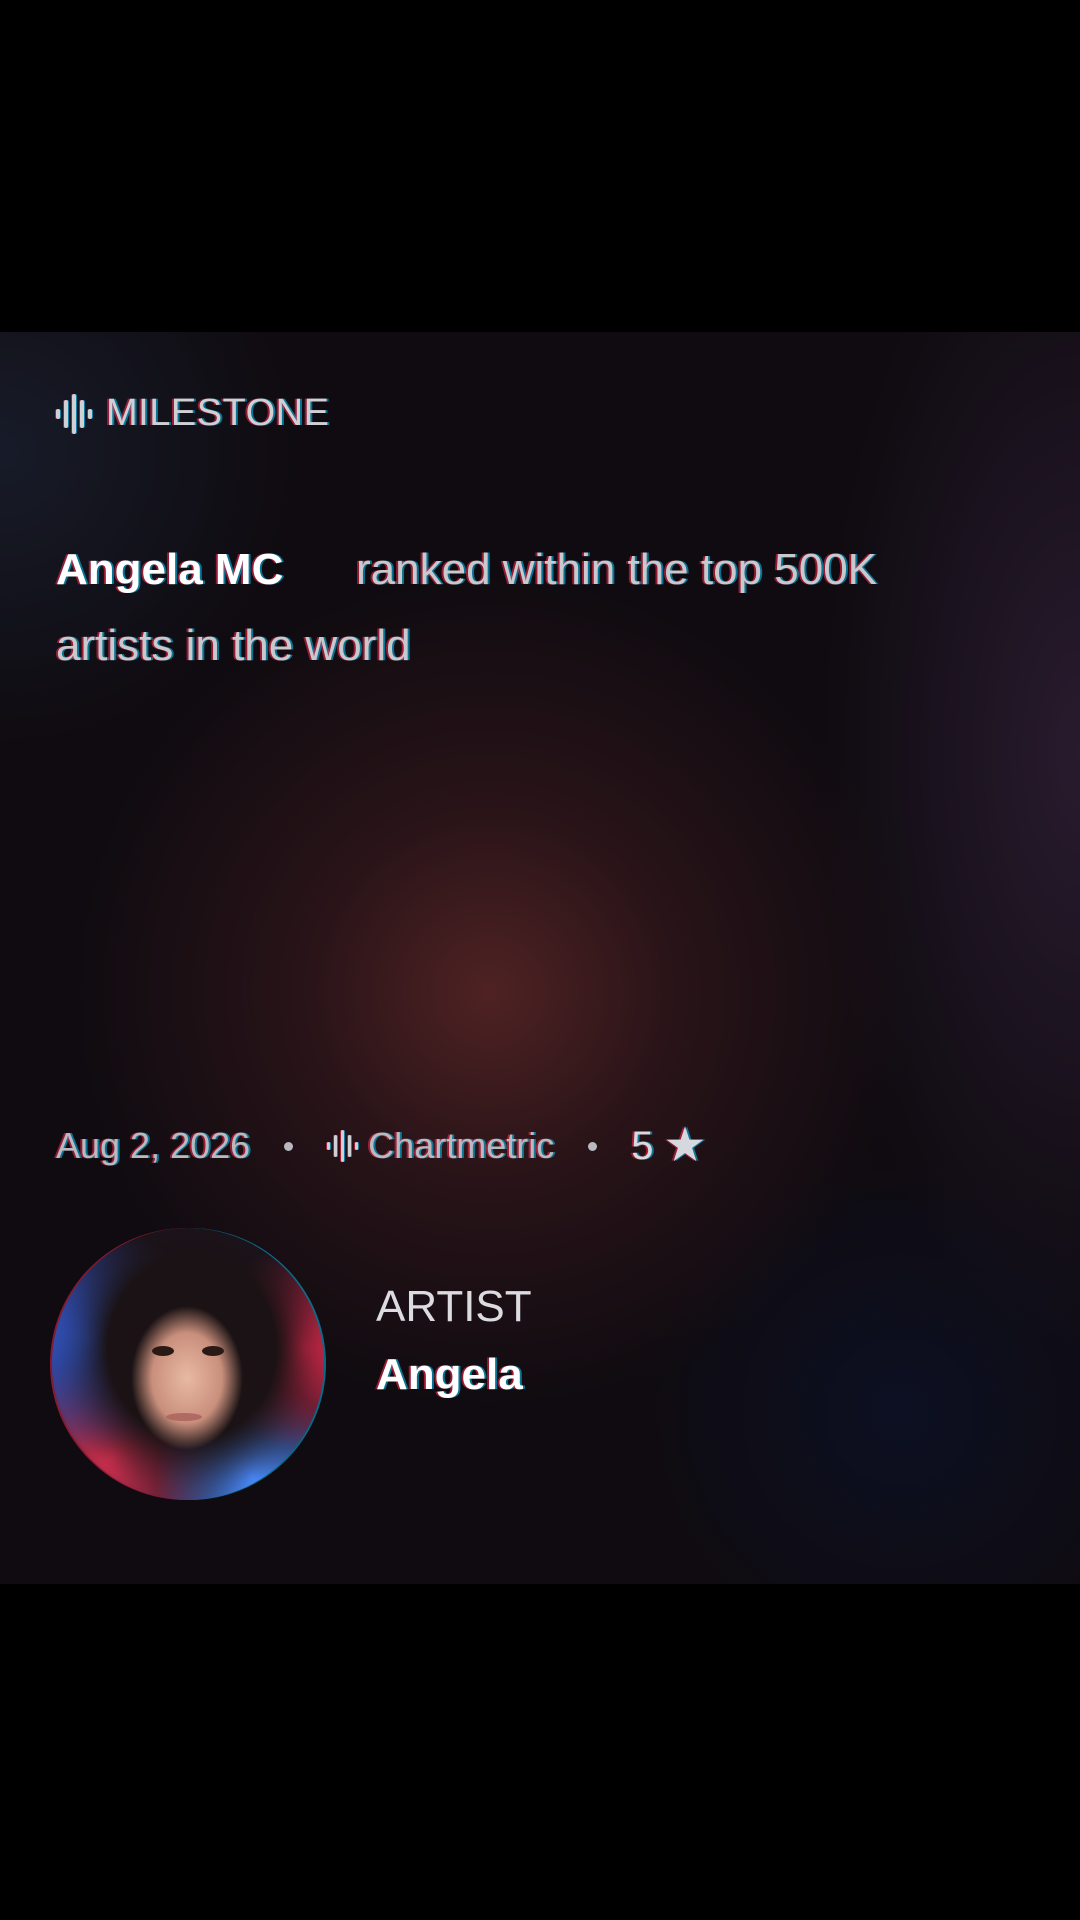 Image resolution: width=1080 pixels, height=1920 pixels. Describe the element at coordinates (461, 1145) in the screenshot. I see `source-label: Chartmetric` at that location.